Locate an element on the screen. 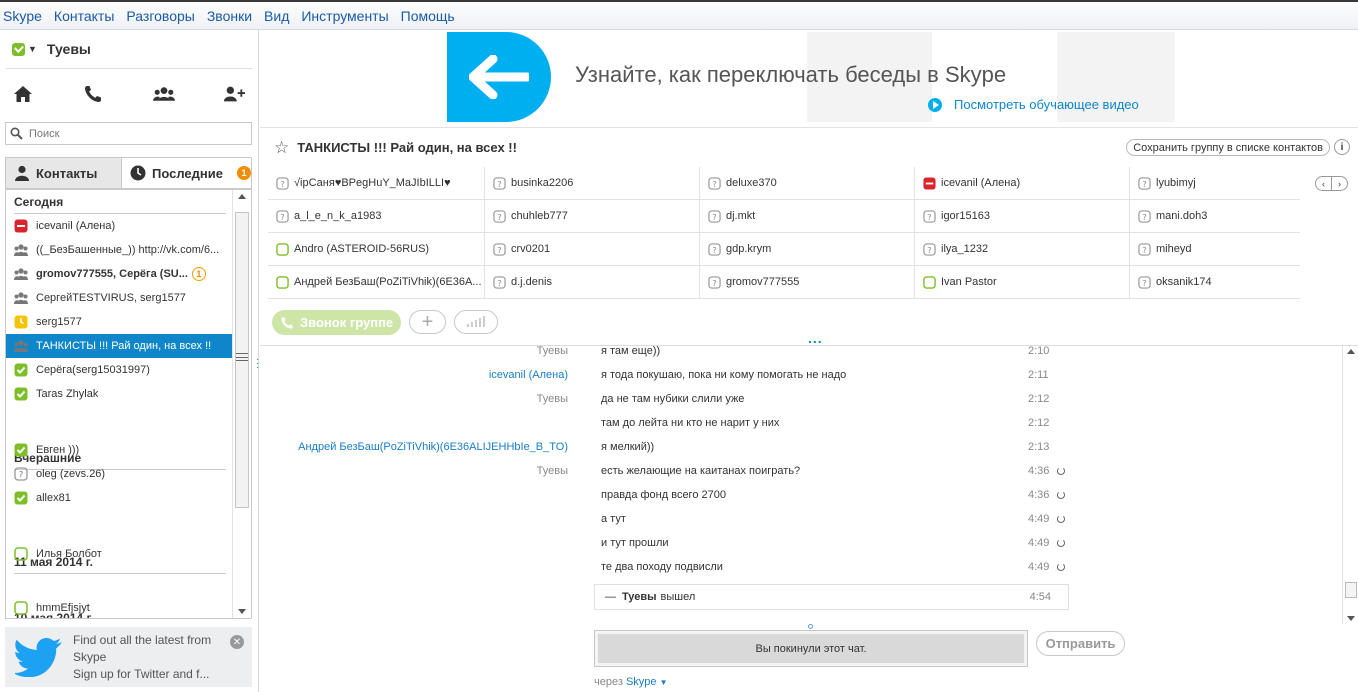  menu-item-1: Контакты is located at coordinates (84, 16).